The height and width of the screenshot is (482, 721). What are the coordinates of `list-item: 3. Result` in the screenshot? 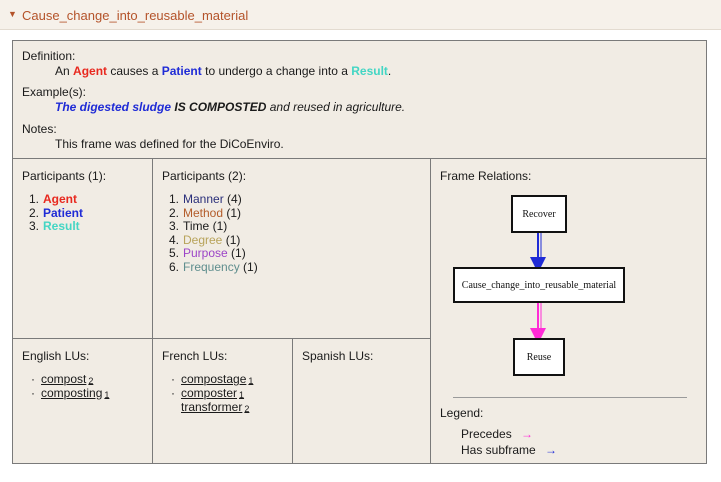 It's located at (54, 226).